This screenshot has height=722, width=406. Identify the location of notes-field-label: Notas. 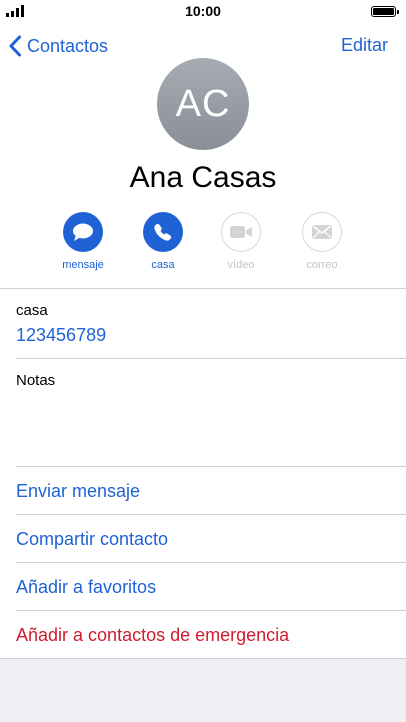
(36, 380).